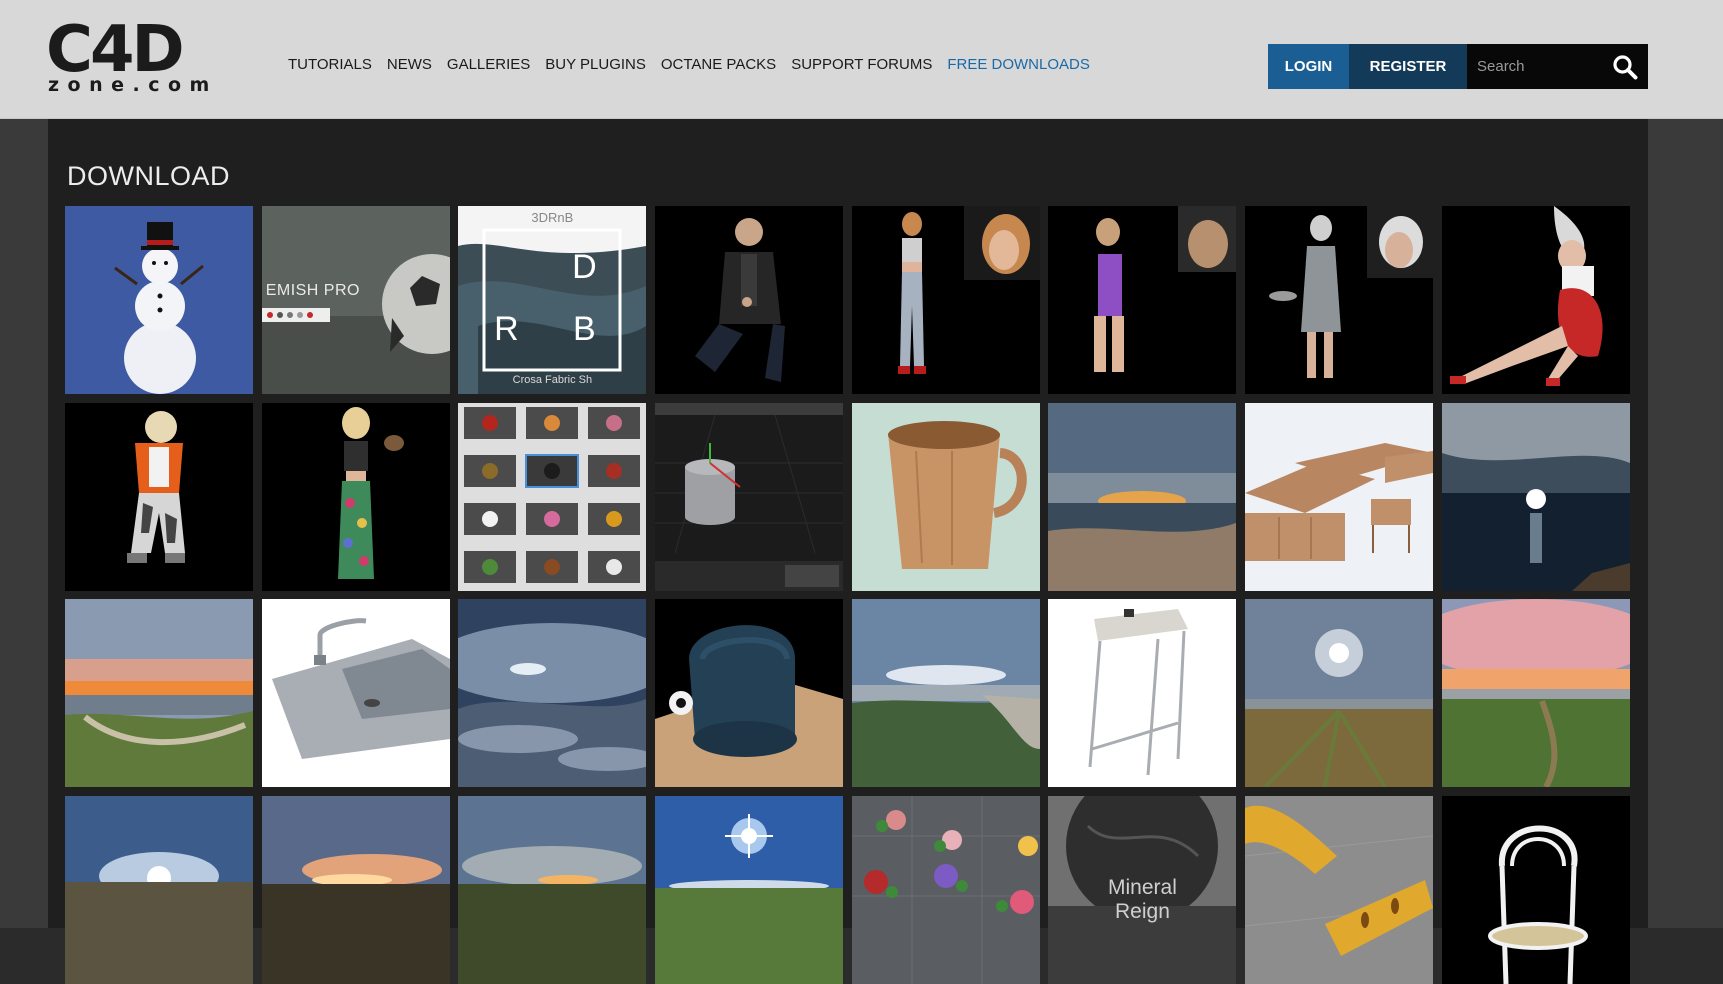 Image resolution: width=1723 pixels, height=984 pixels. Describe the element at coordinates (718, 65) in the screenshot. I see `nav-octane-packs: OCTANE PACKS` at that location.